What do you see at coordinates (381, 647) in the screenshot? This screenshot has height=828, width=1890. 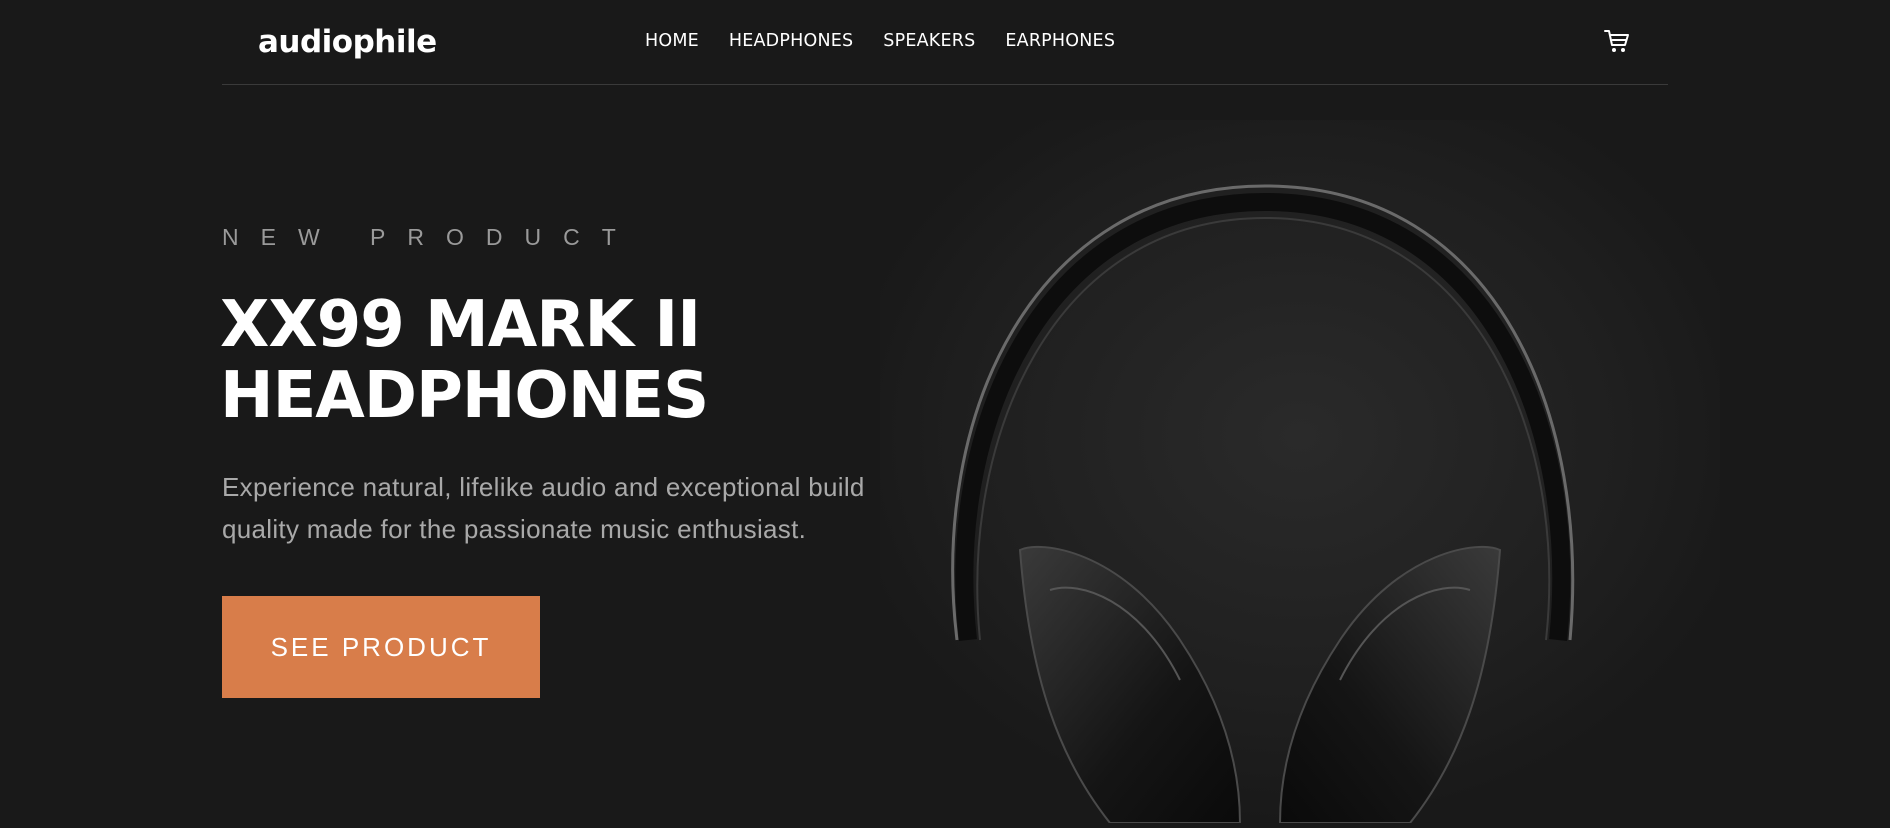 I see `see-product-button: SEE PRODUCT` at bounding box center [381, 647].